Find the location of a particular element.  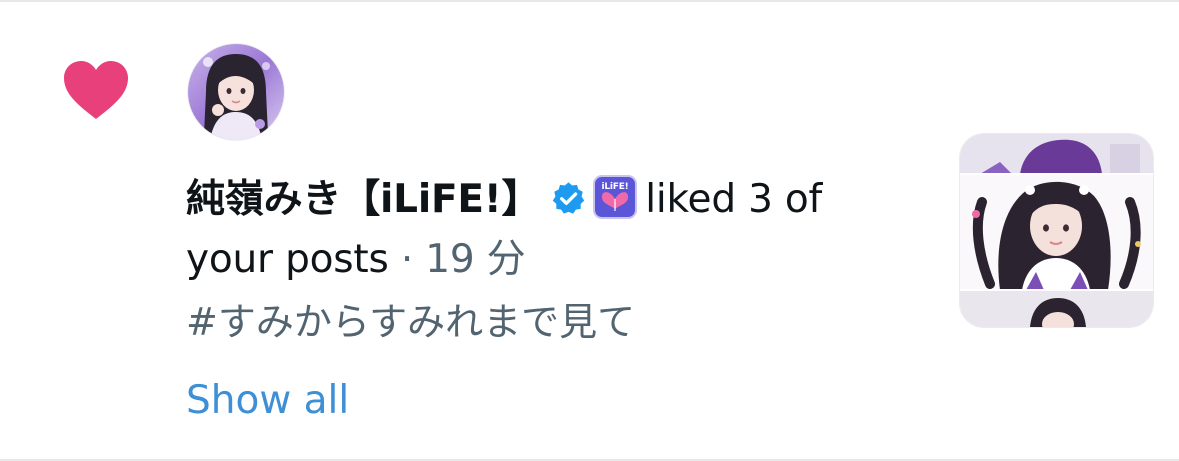

show-all-link: Show all is located at coordinates (267, 401).